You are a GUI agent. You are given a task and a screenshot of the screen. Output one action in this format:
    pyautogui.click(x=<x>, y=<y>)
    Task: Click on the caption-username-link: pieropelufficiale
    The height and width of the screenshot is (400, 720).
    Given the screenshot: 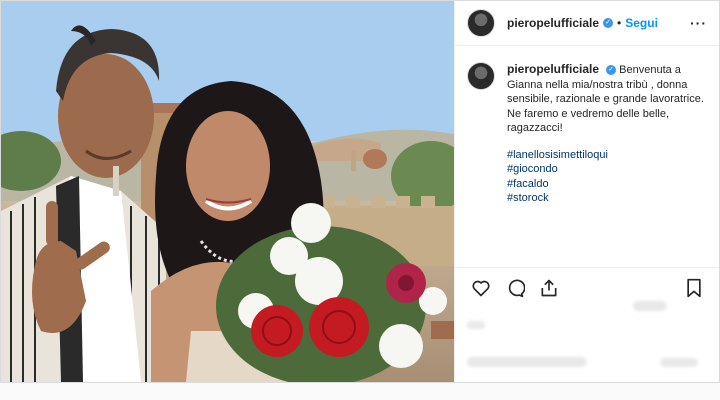 What is the action you would take?
    pyautogui.click(x=553, y=69)
    